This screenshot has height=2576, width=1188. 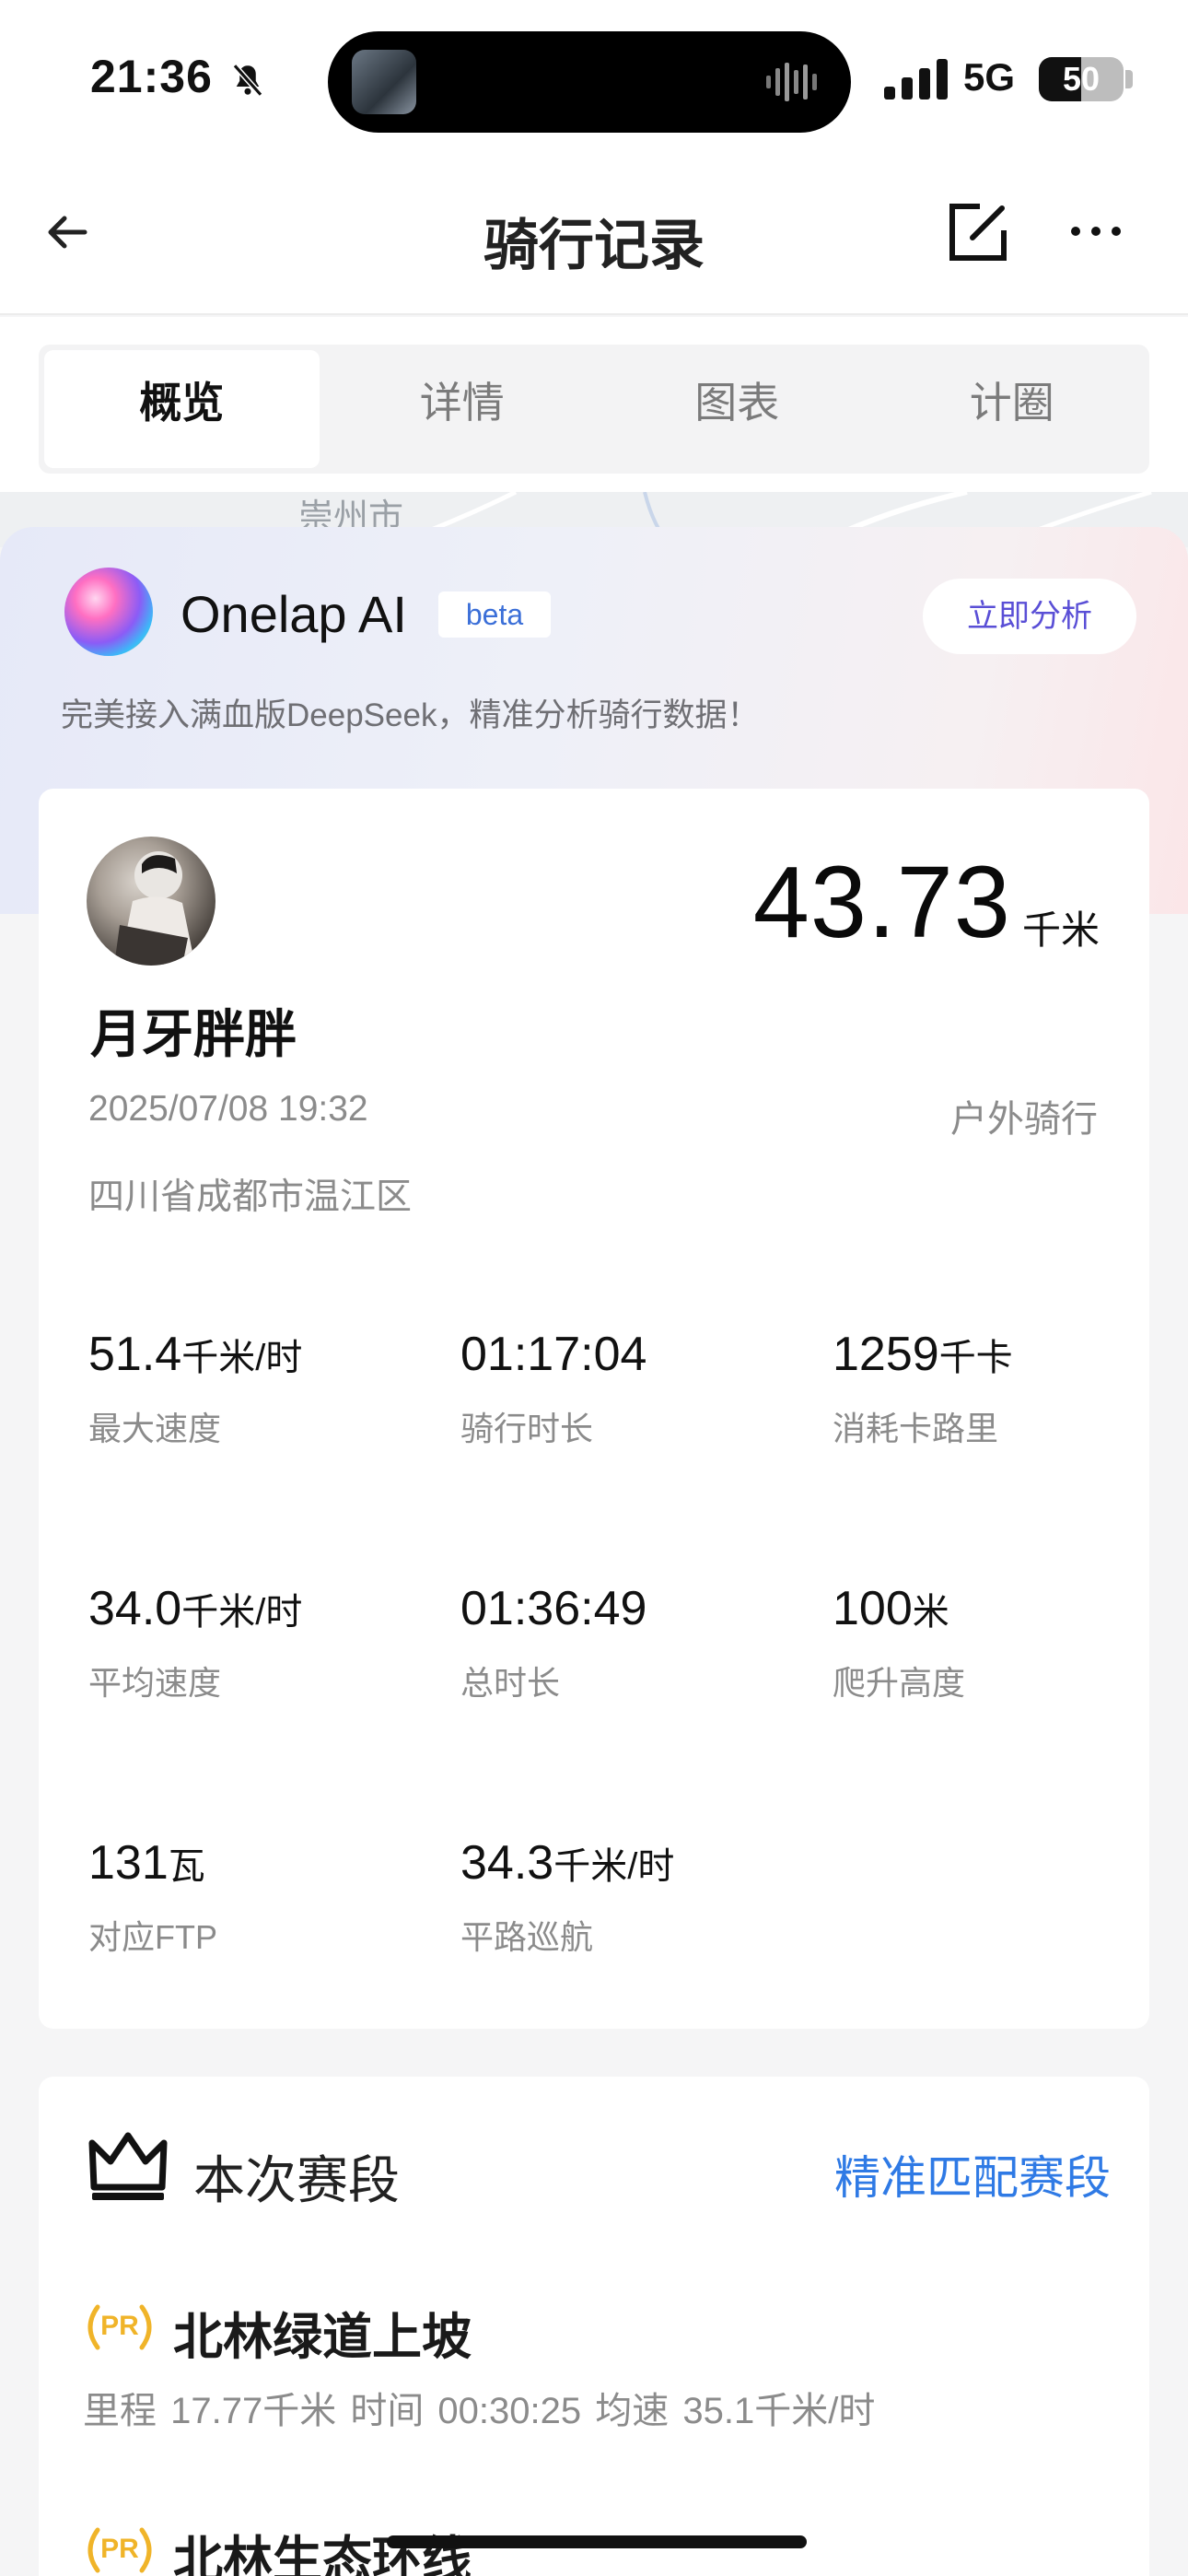 What do you see at coordinates (553, 1354) in the screenshot?
I see `stat-value: 01:17:04` at bounding box center [553, 1354].